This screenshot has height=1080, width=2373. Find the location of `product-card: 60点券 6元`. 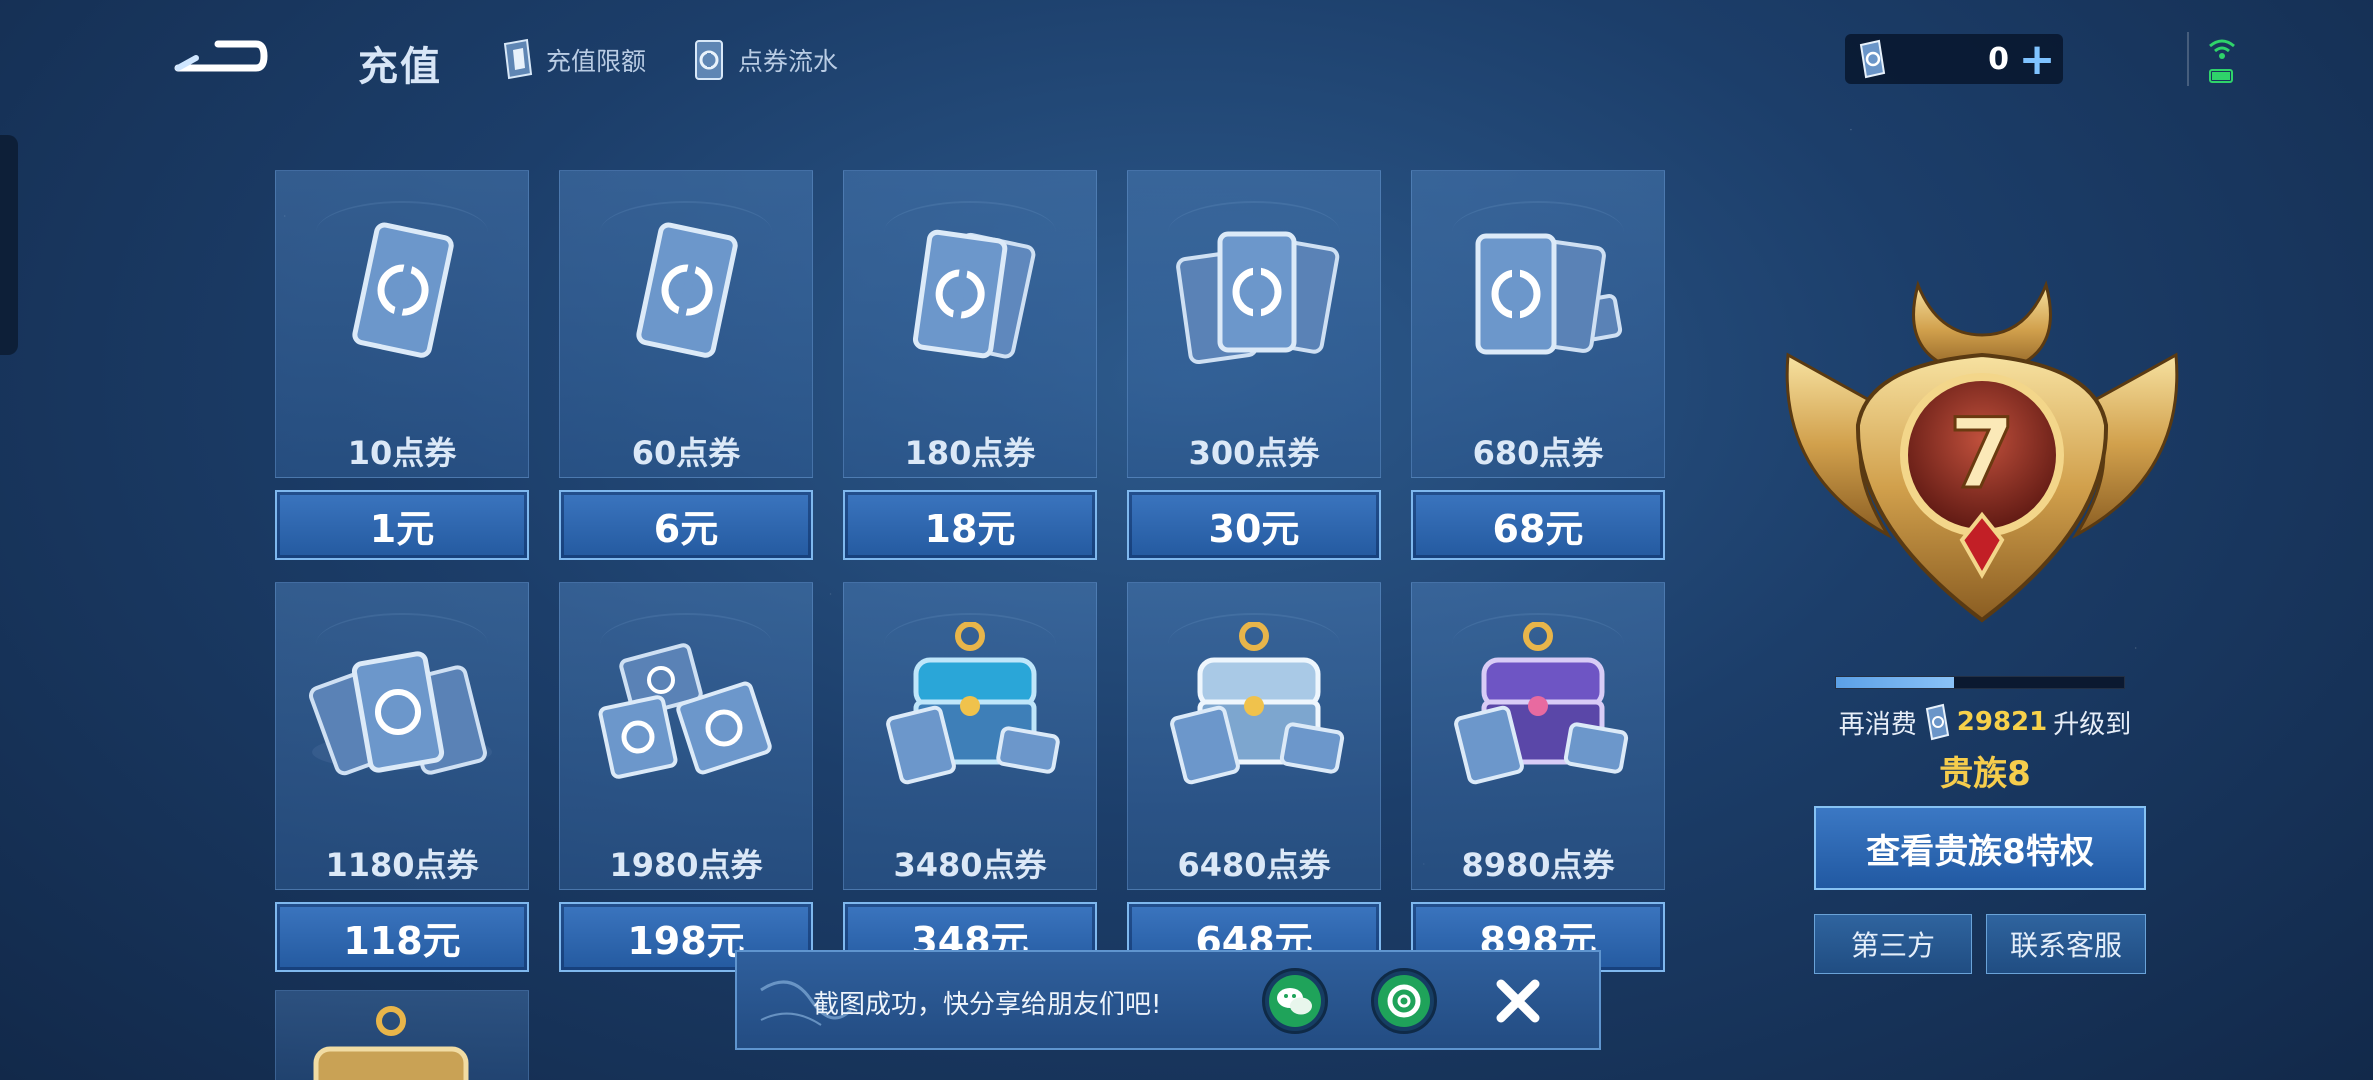

product-card: 60点券 6元 is located at coordinates (686, 367).